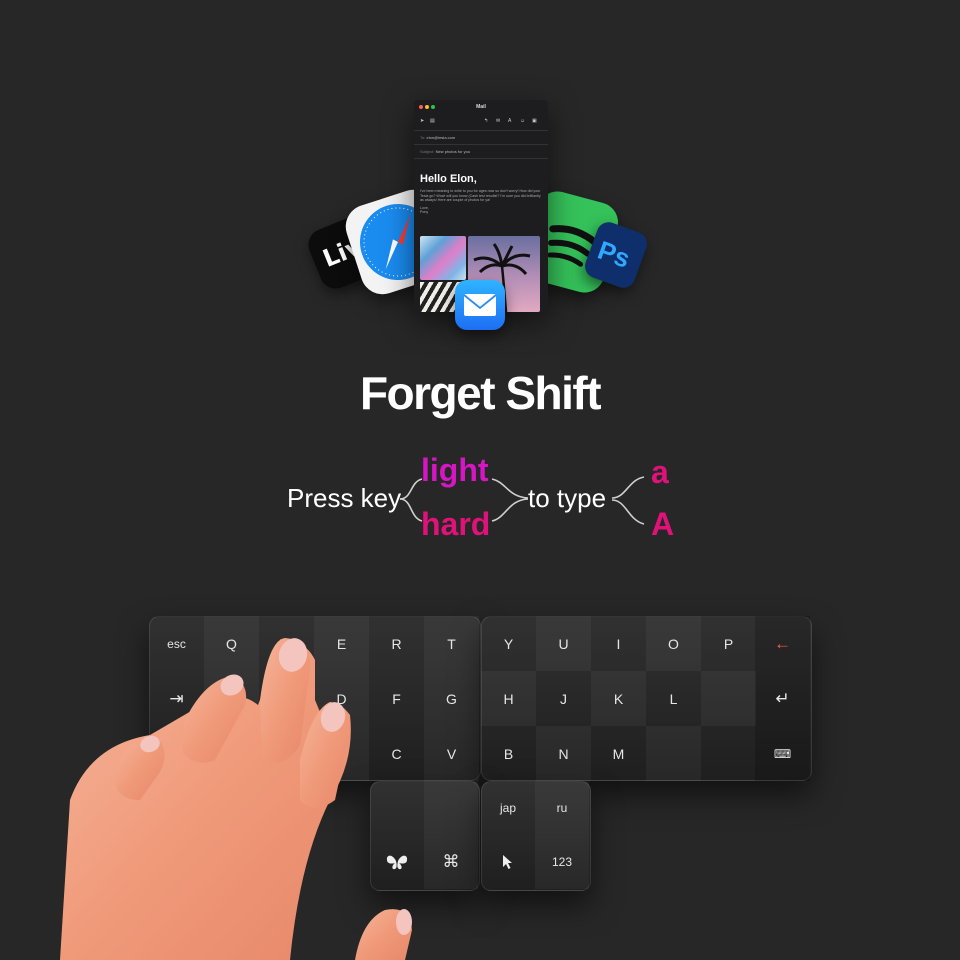  What do you see at coordinates (563, 753) in the screenshot?
I see `key-n: N` at bounding box center [563, 753].